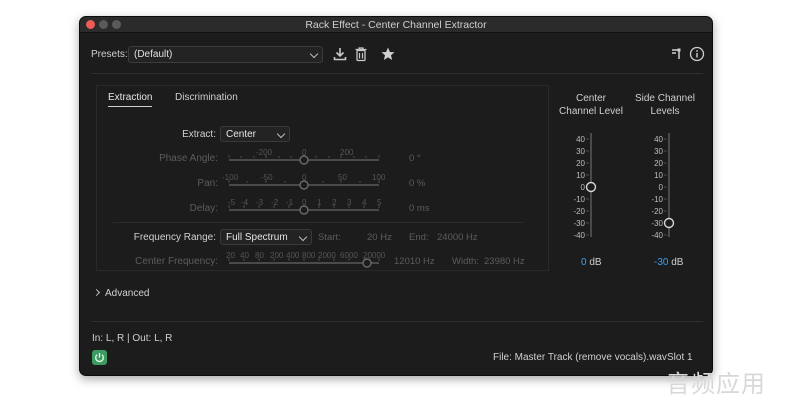 The height and width of the screenshot is (400, 792). Describe the element at coordinates (397, 321) in the screenshot. I see `footer-divider` at that location.